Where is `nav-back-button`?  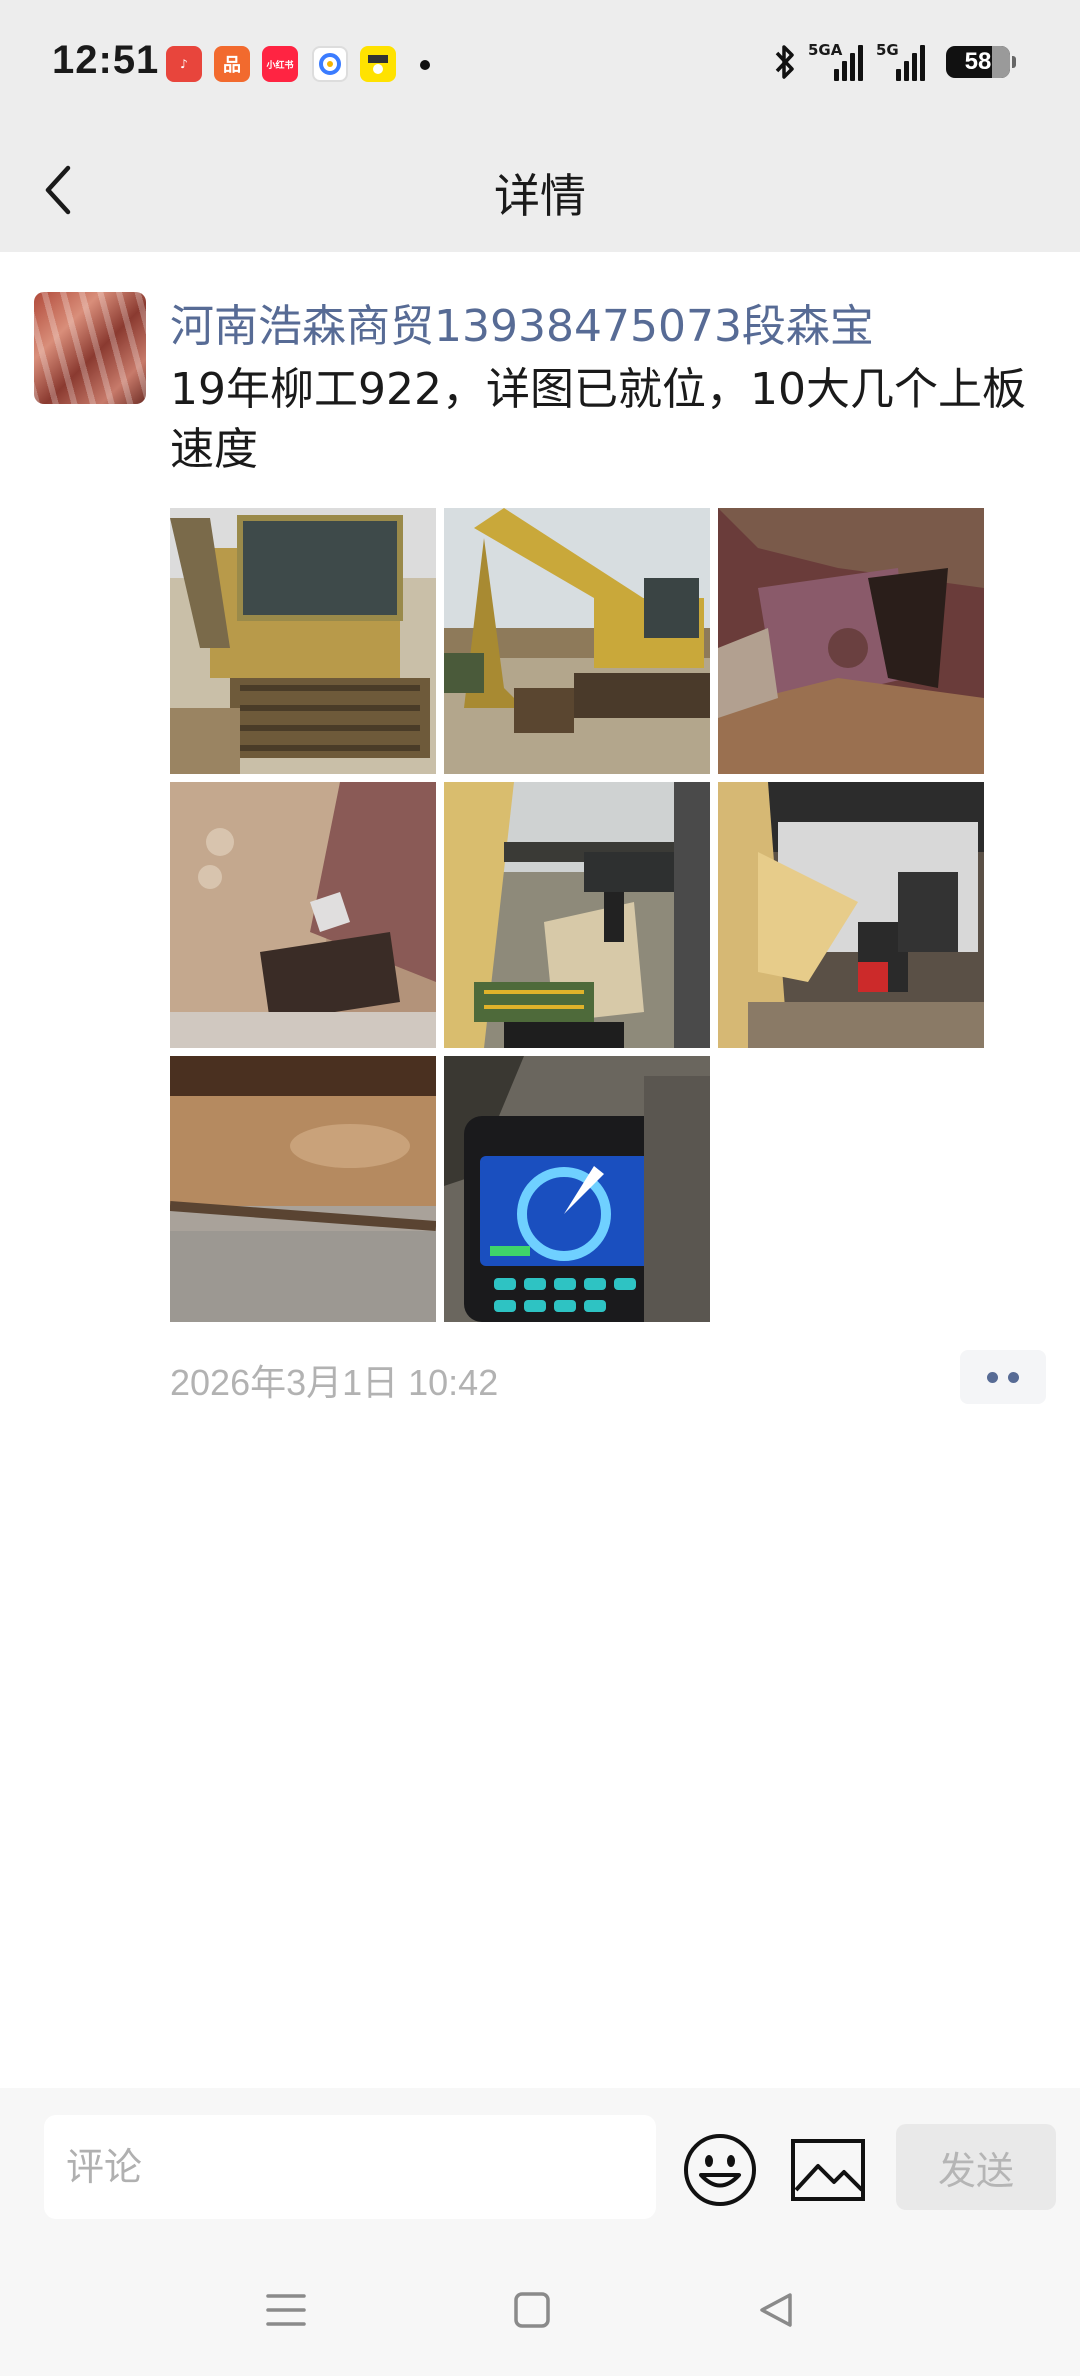
nav-back-button is located at coordinates (776, 2310).